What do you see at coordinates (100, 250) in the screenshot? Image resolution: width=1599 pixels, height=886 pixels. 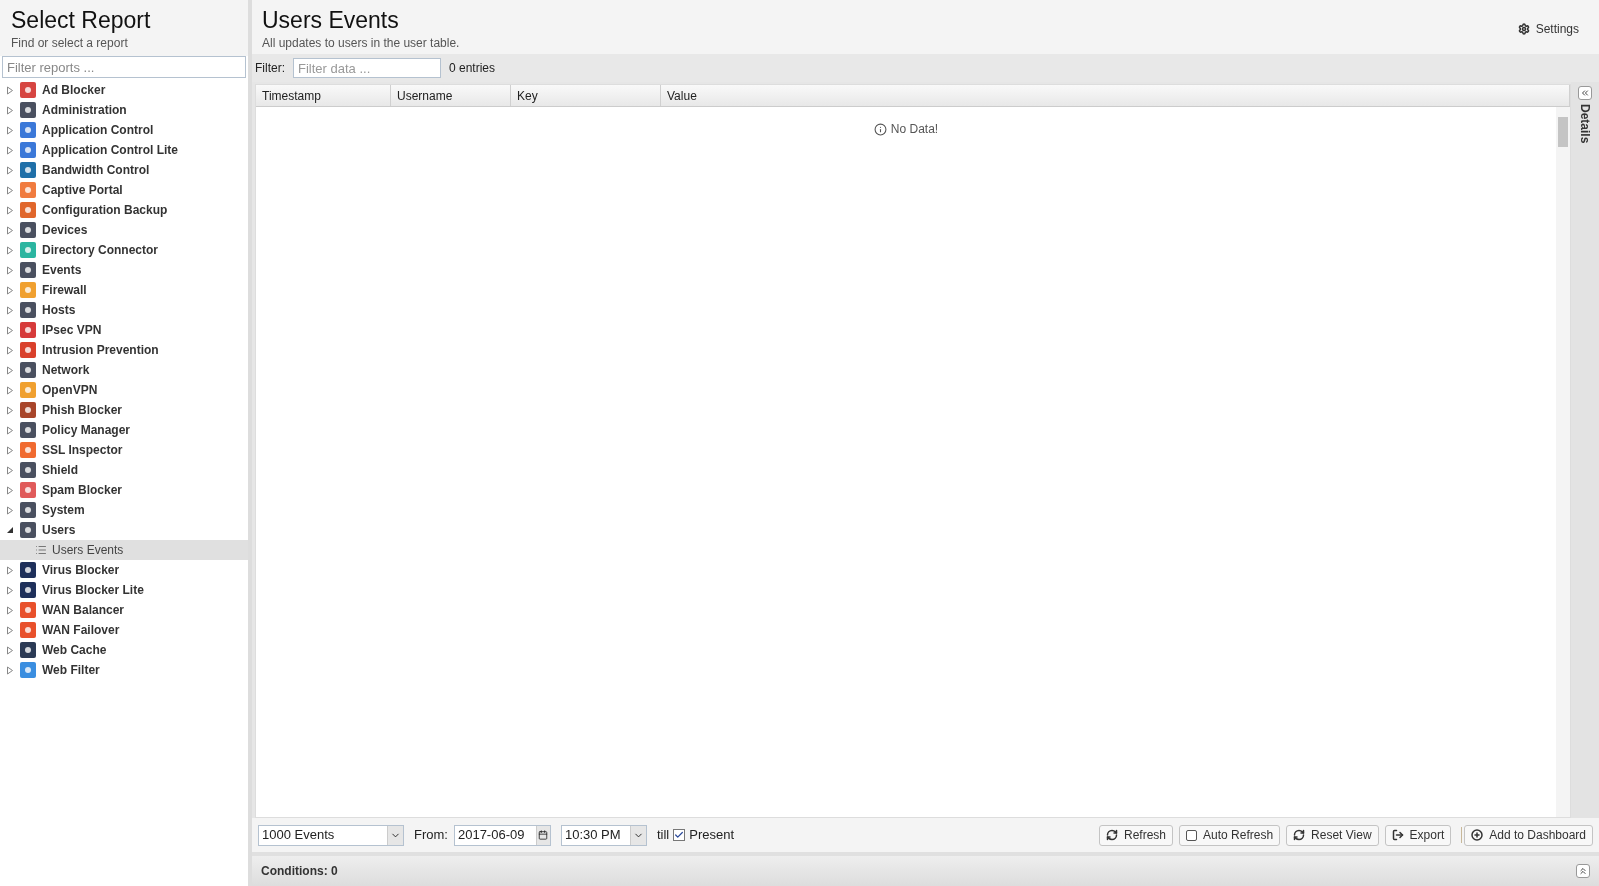 I see `tree-label: Directory Connector` at bounding box center [100, 250].